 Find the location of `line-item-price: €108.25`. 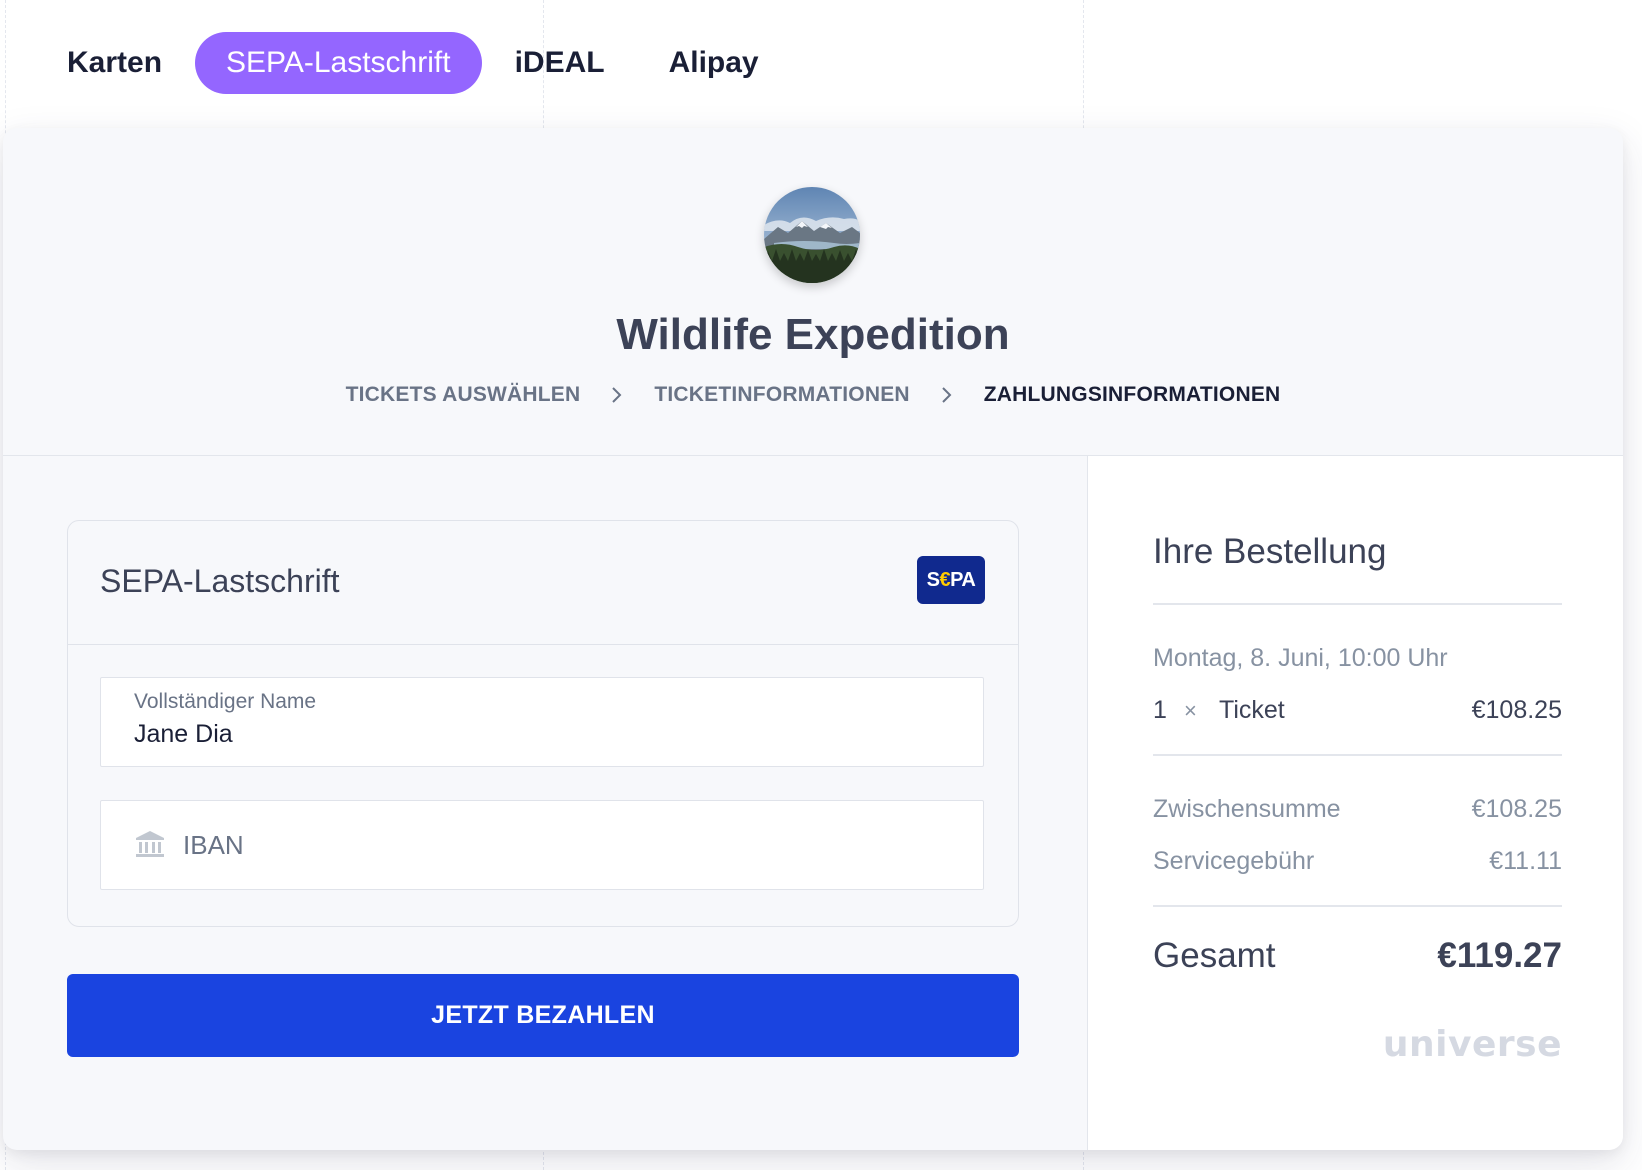

line-item-price: €108.25 is located at coordinates (1516, 710).